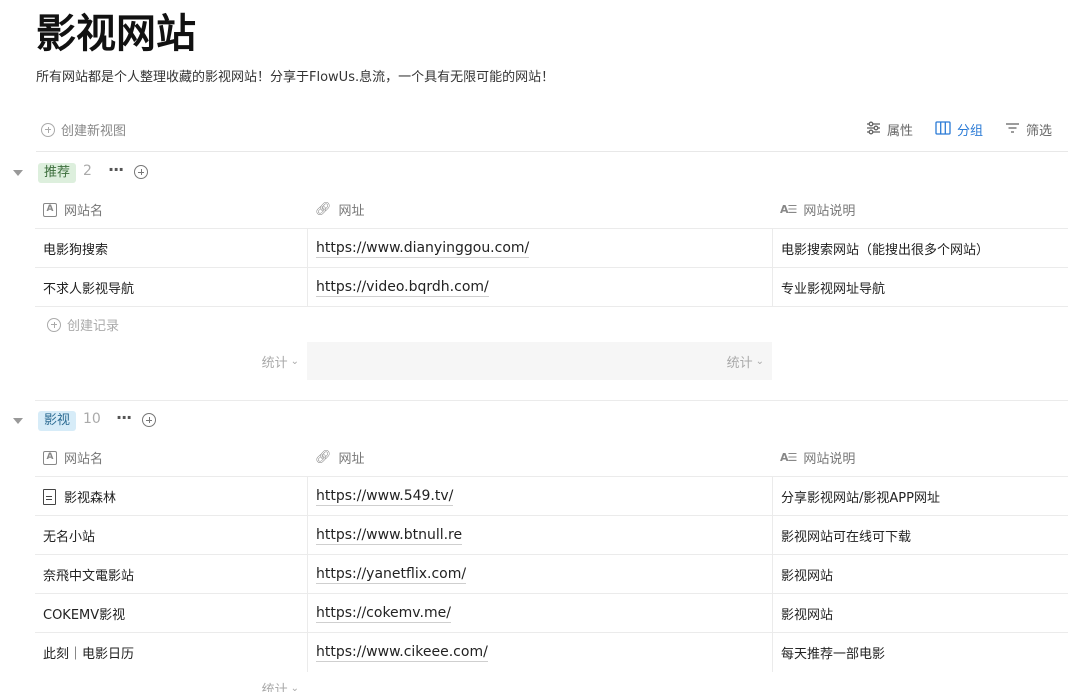 This screenshot has width=1068, height=692. I want to click on url-cell: https://www.549.tv/, so click(539, 496).